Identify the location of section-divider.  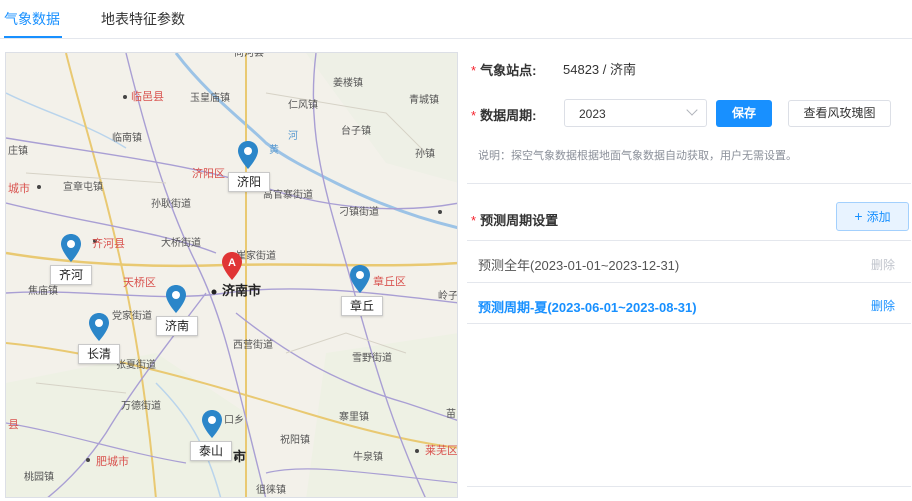
(689, 183).